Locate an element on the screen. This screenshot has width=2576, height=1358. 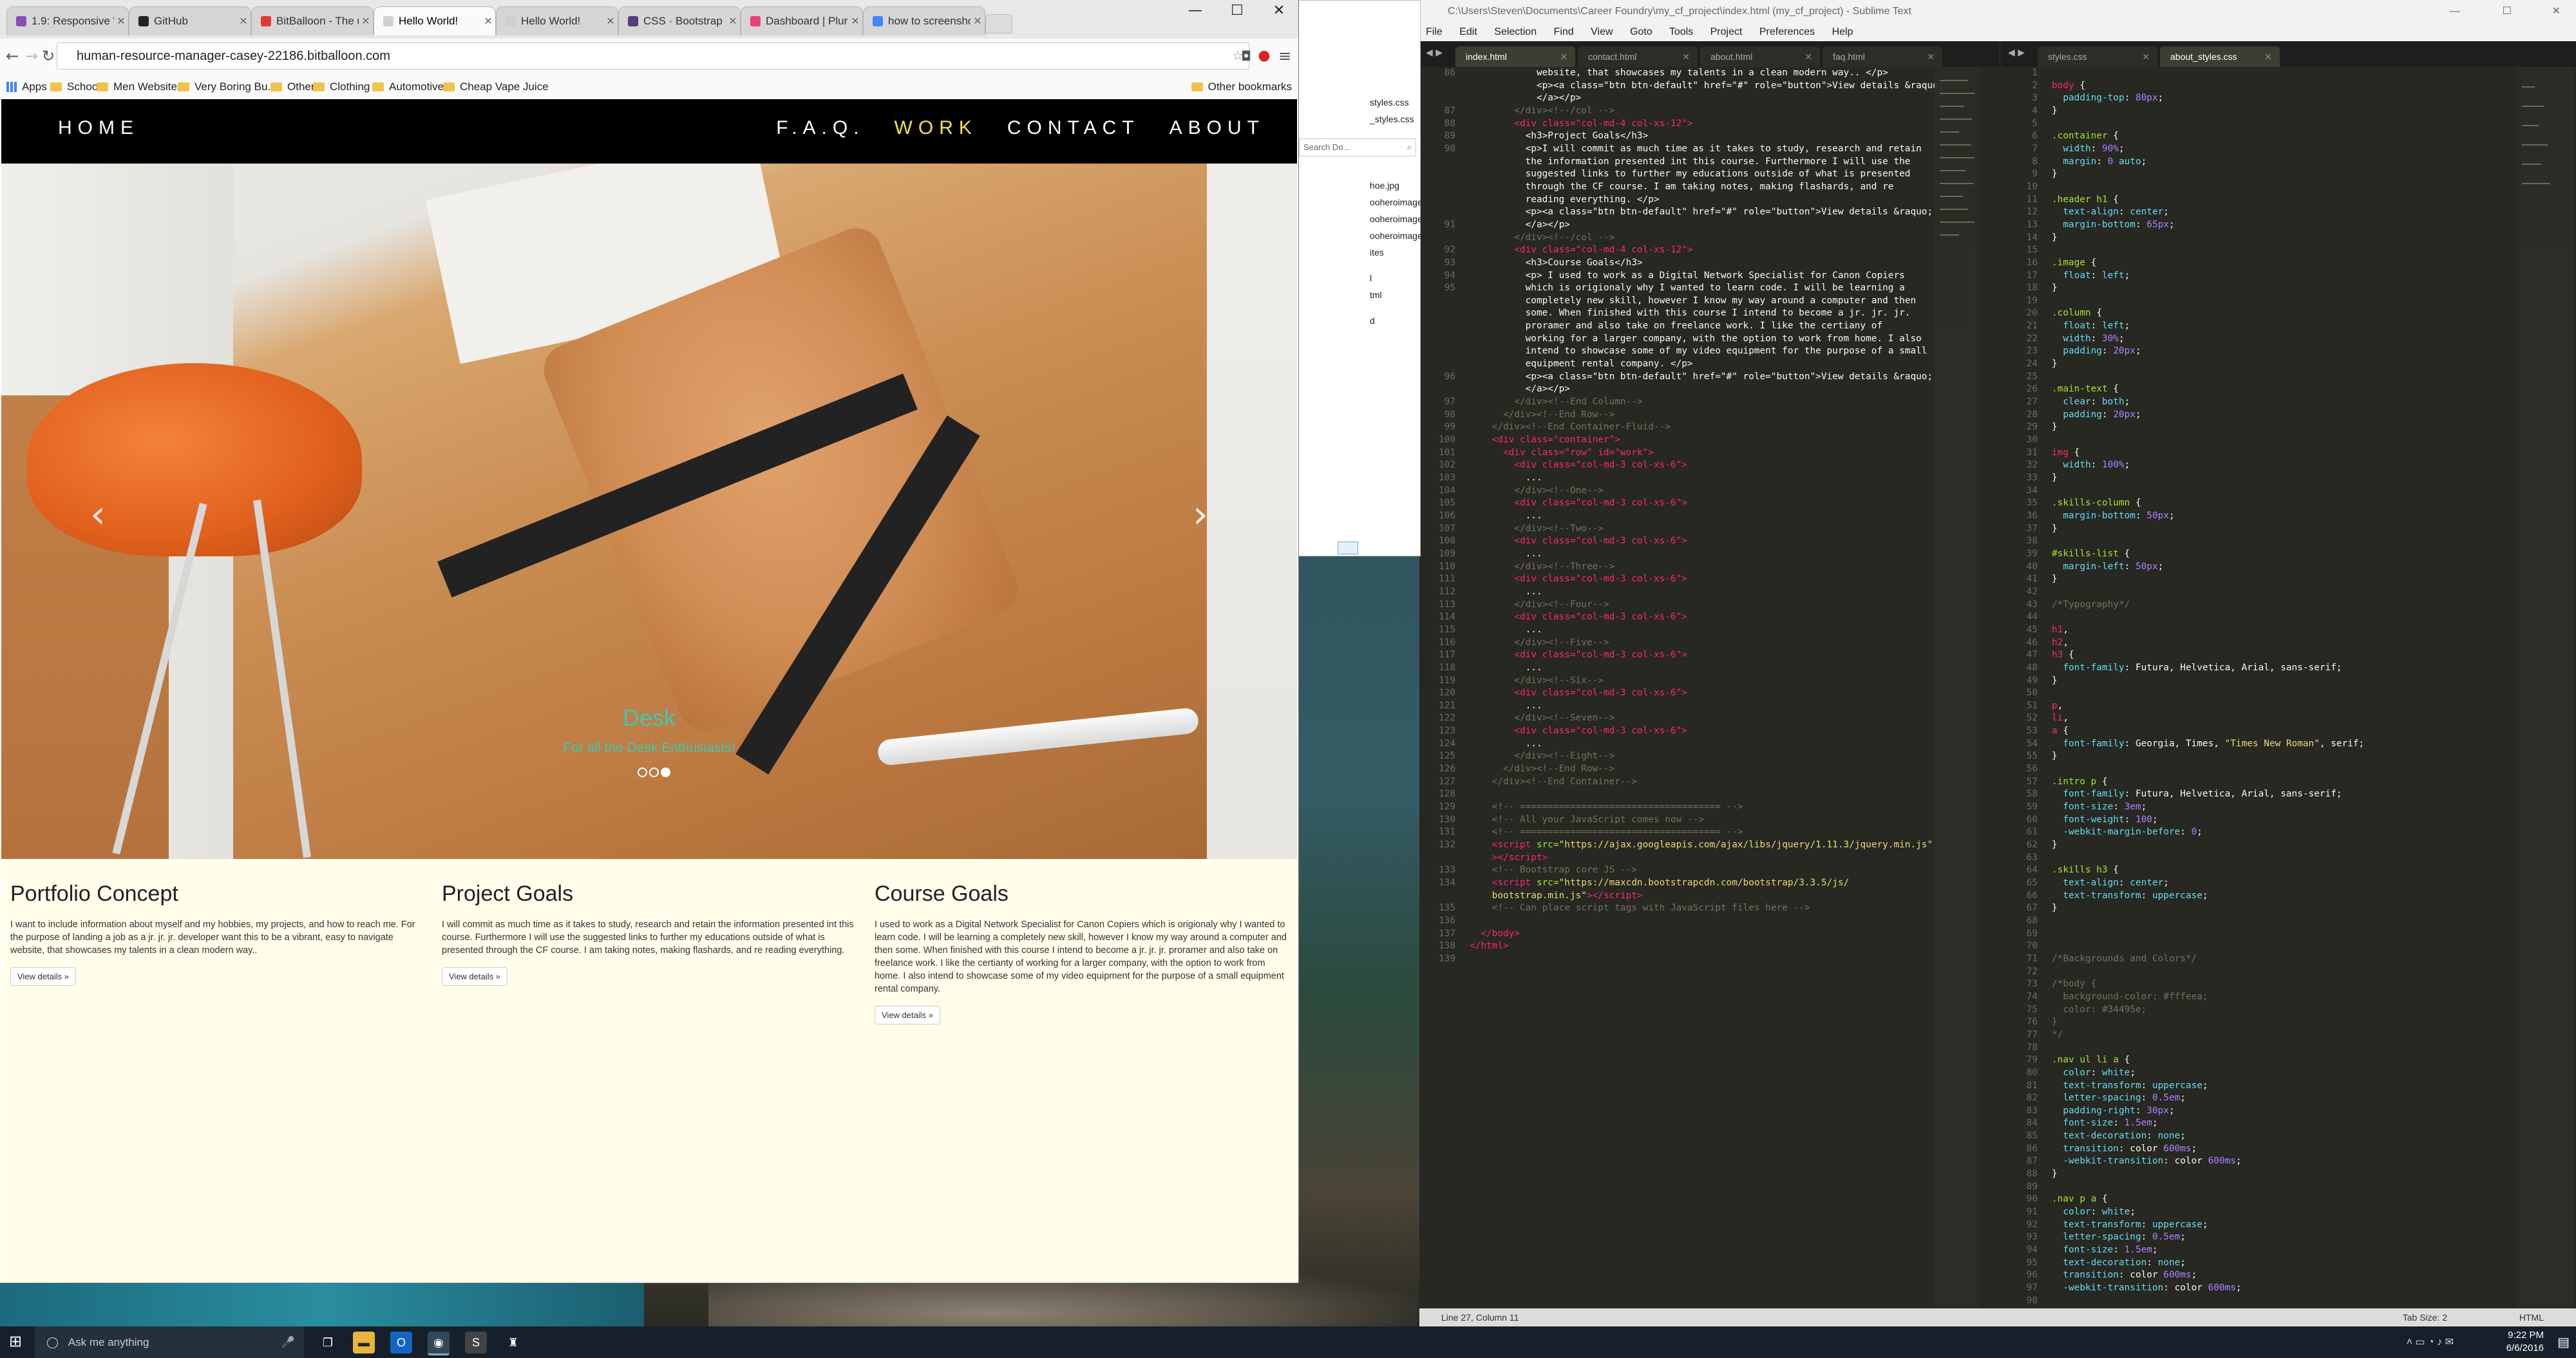
browser-tab: how to screenshot on✕ is located at coordinates (924, 20).